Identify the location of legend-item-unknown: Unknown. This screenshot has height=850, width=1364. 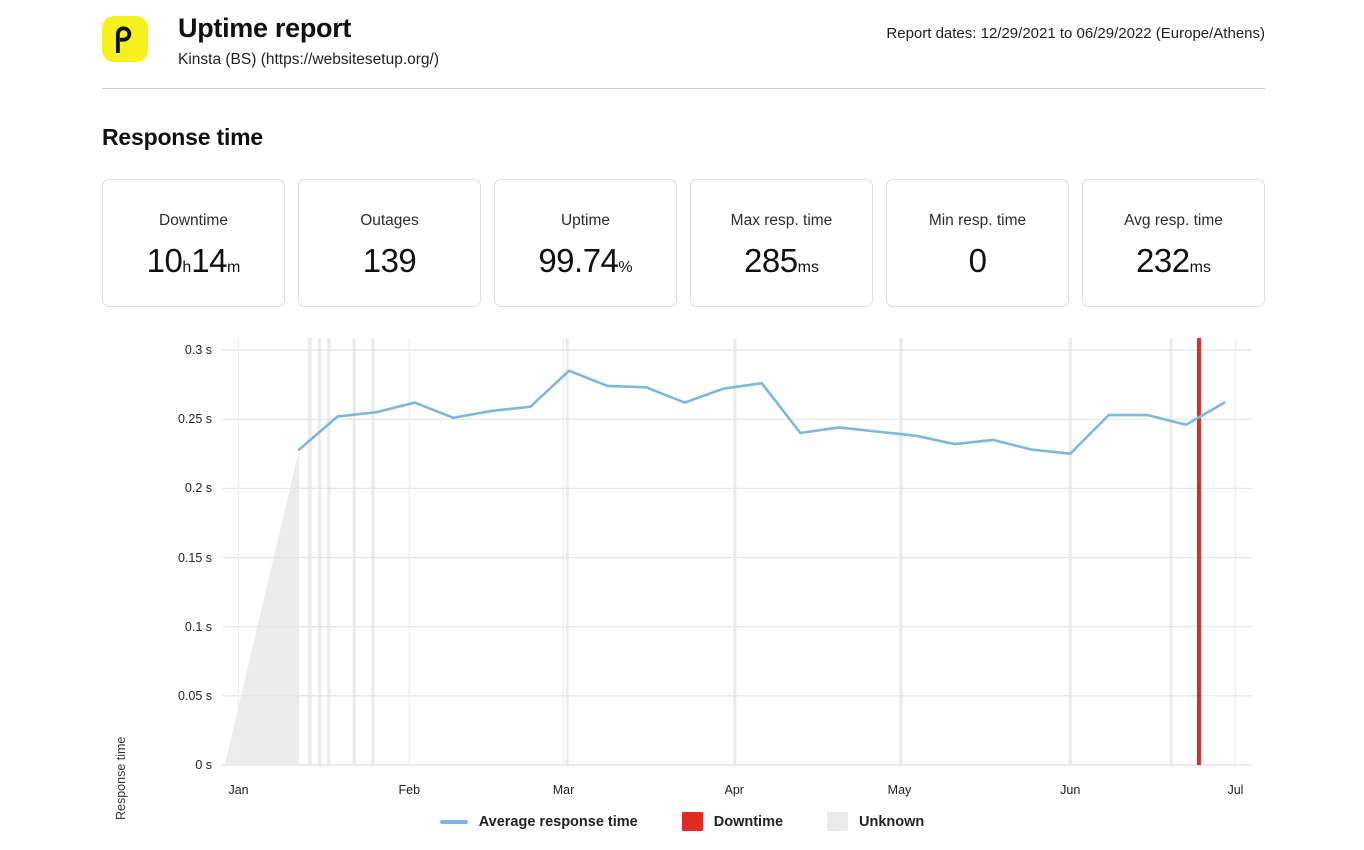
(875, 821).